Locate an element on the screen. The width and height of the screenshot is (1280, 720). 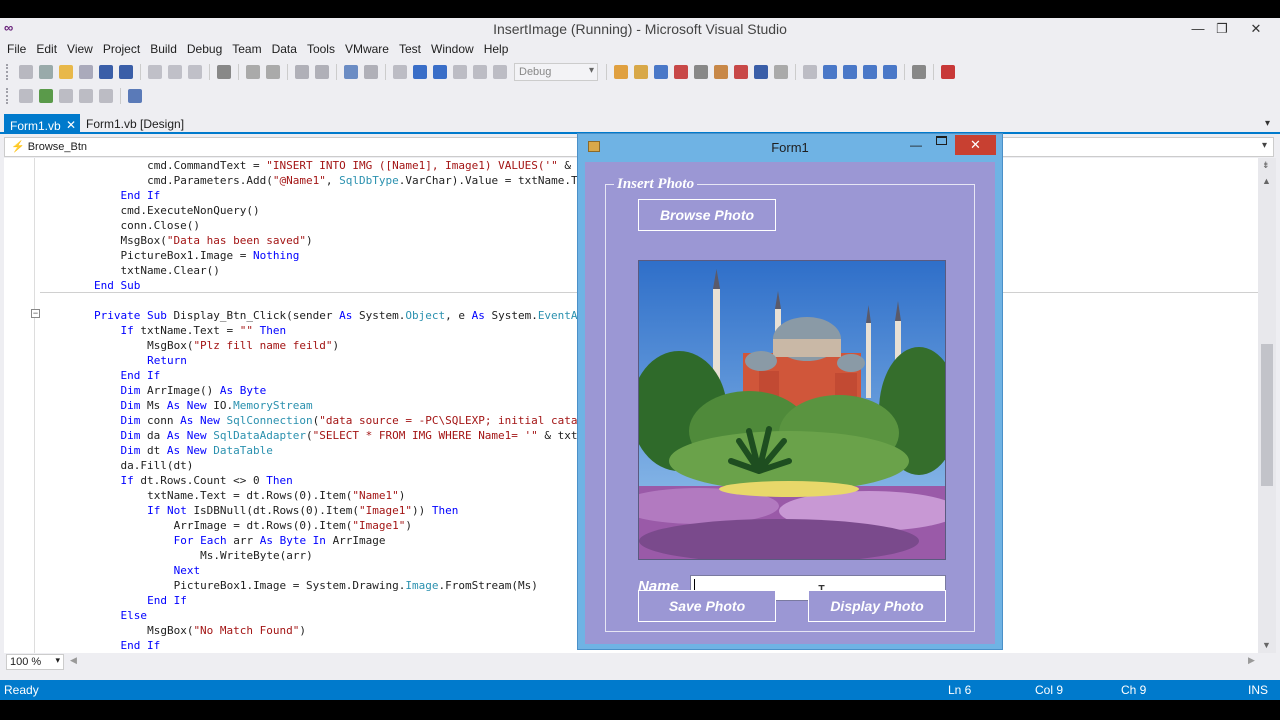
scroll-up-icon: ▲ is located at coordinates (1266, 181).